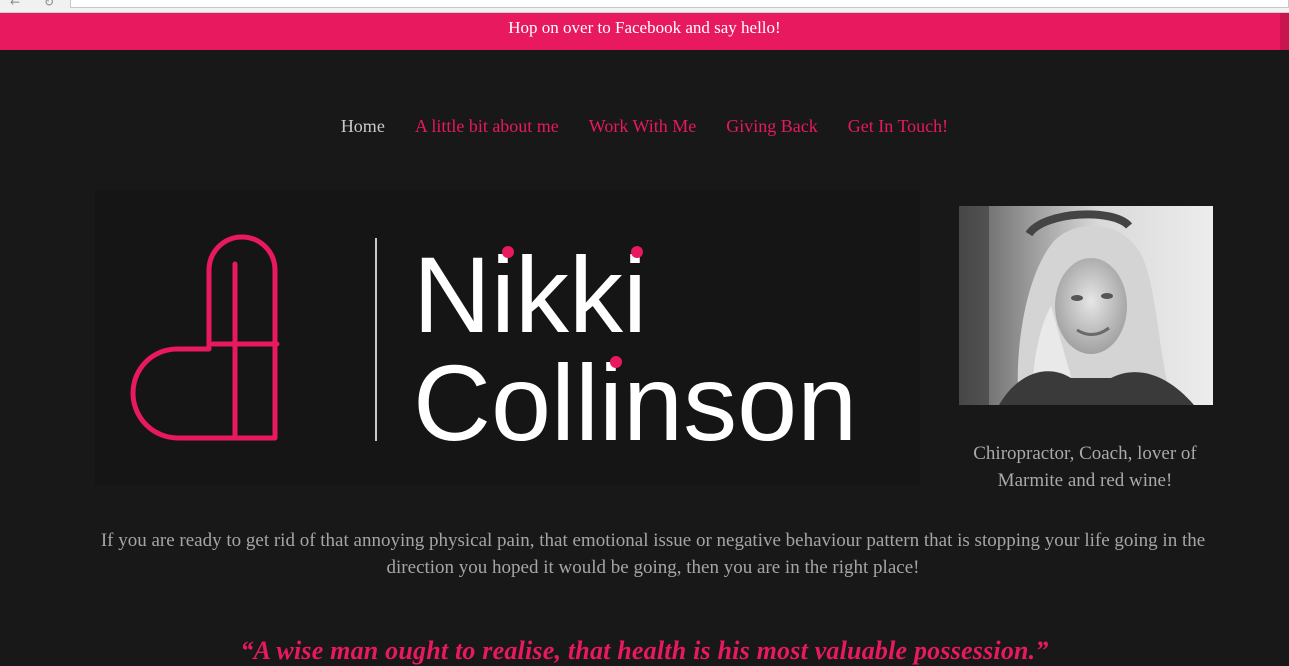 The image size is (1289, 666). What do you see at coordinates (644, 27) in the screenshot?
I see `announcement-text: Hop on over to Facebook and say hello!` at bounding box center [644, 27].